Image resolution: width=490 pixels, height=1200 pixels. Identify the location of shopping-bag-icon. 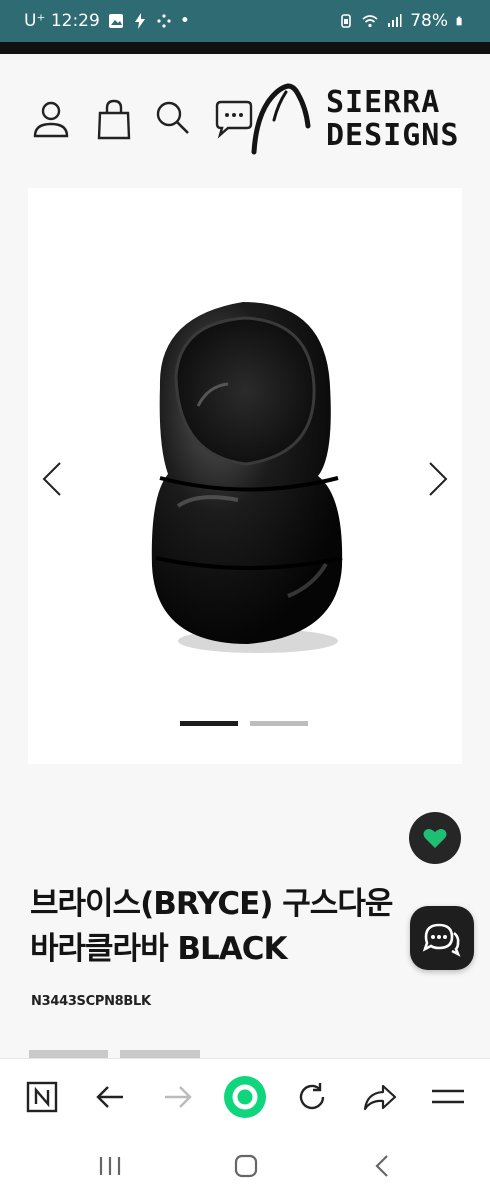
(114, 120).